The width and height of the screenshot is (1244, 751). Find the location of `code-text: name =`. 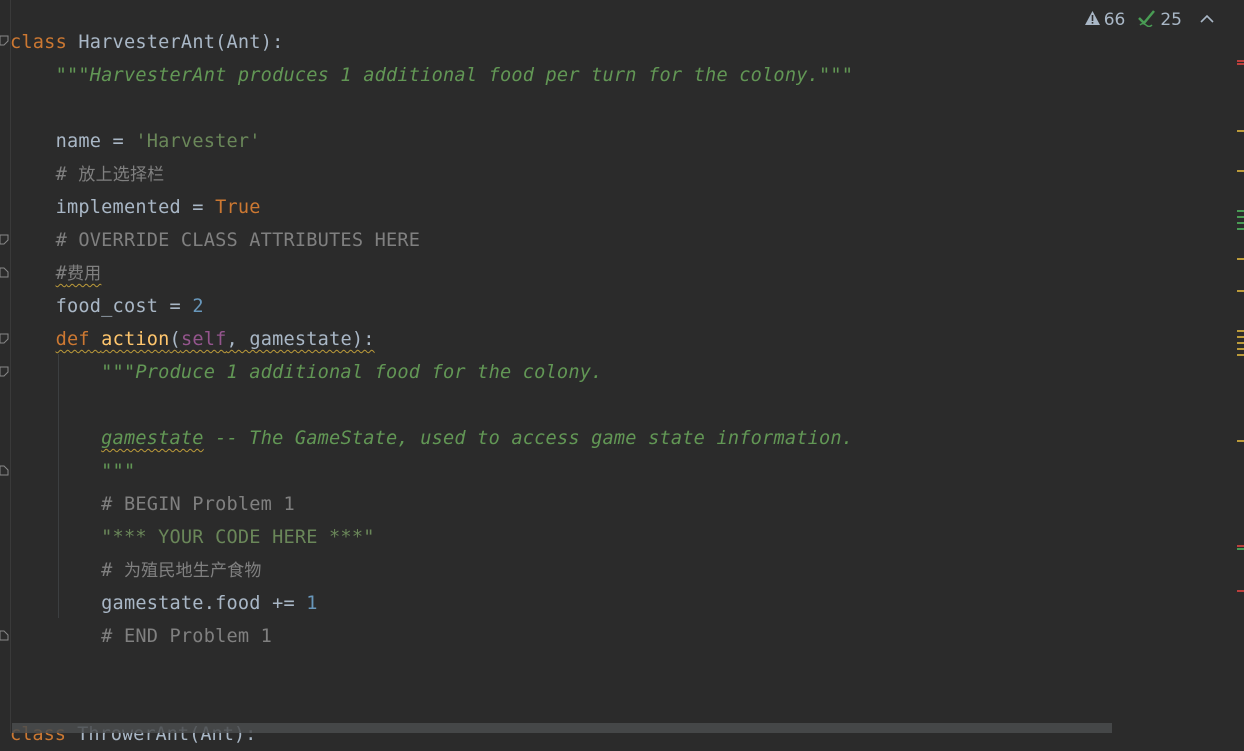

code-text: name = is located at coordinates (73, 141).